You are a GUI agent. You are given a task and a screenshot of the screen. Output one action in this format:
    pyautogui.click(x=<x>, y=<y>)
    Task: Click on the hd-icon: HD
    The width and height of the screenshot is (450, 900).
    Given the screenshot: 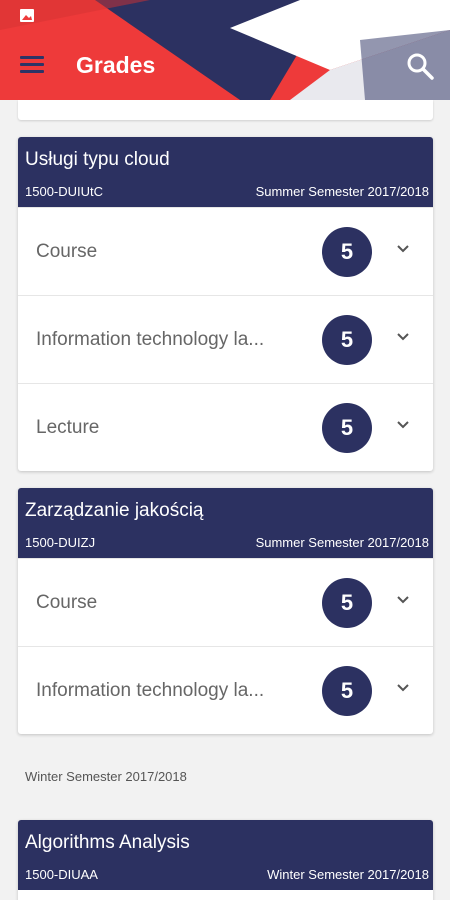 What is the action you would take?
    pyautogui.click(x=309, y=15)
    